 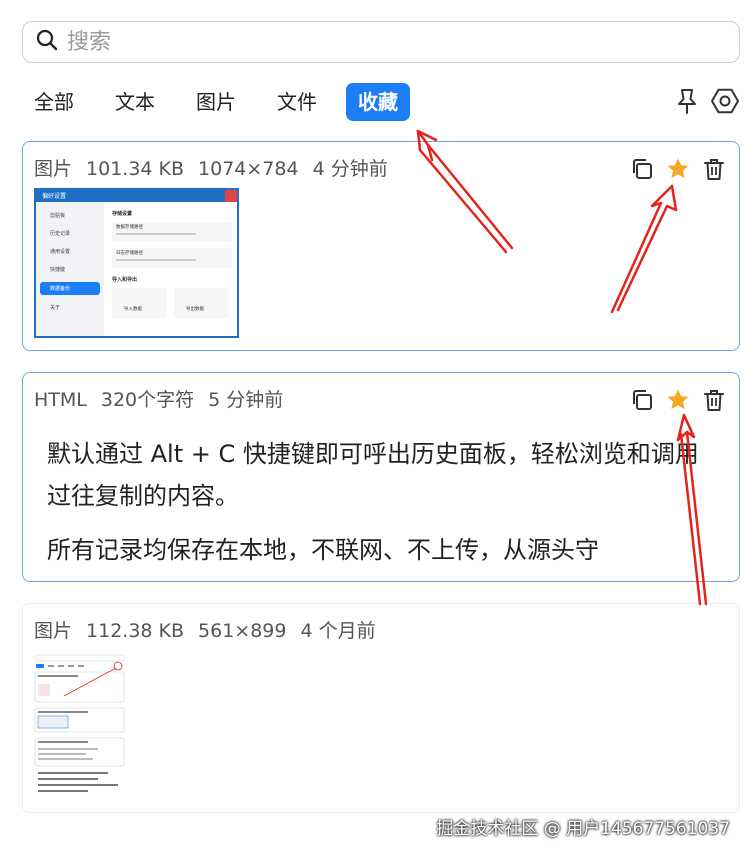 What do you see at coordinates (80, 723) in the screenshot?
I see `thumbnail-preview` at bounding box center [80, 723].